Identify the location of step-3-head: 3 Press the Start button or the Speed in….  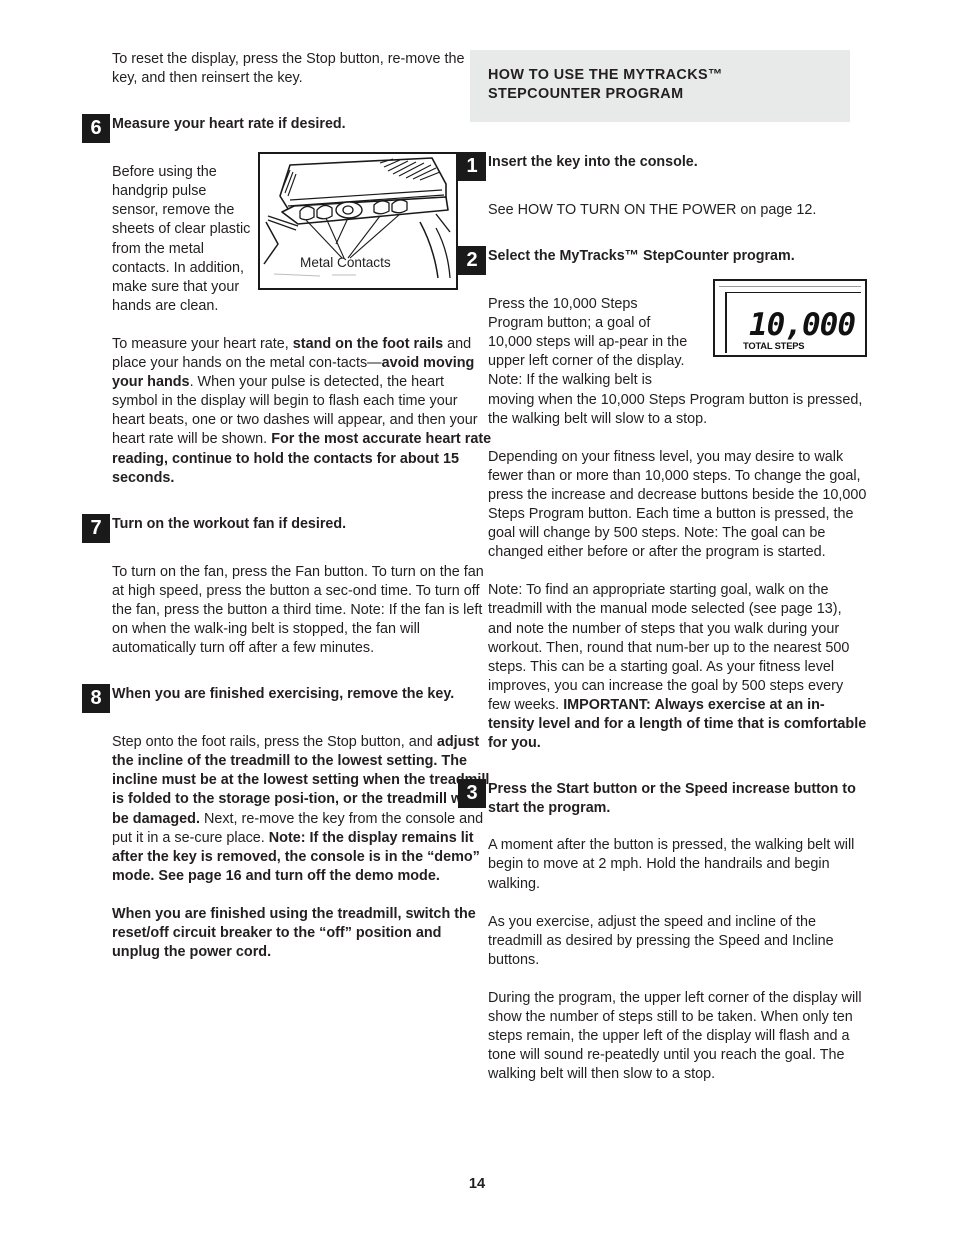
(663, 798).